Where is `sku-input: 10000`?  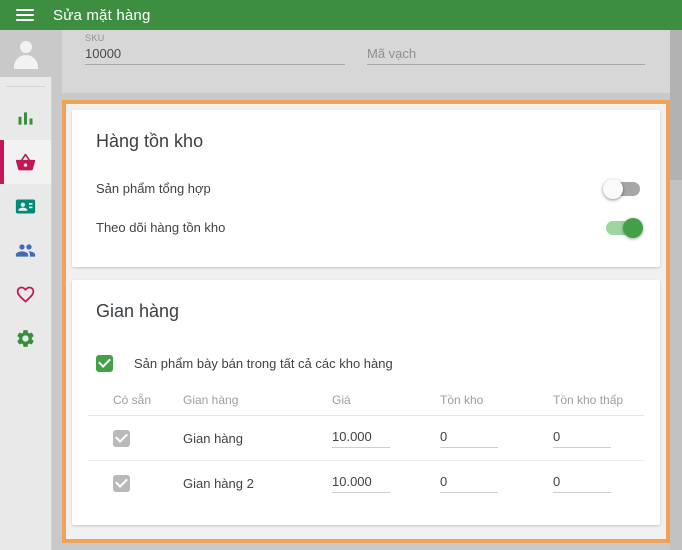
sku-input: 10000 is located at coordinates (215, 53).